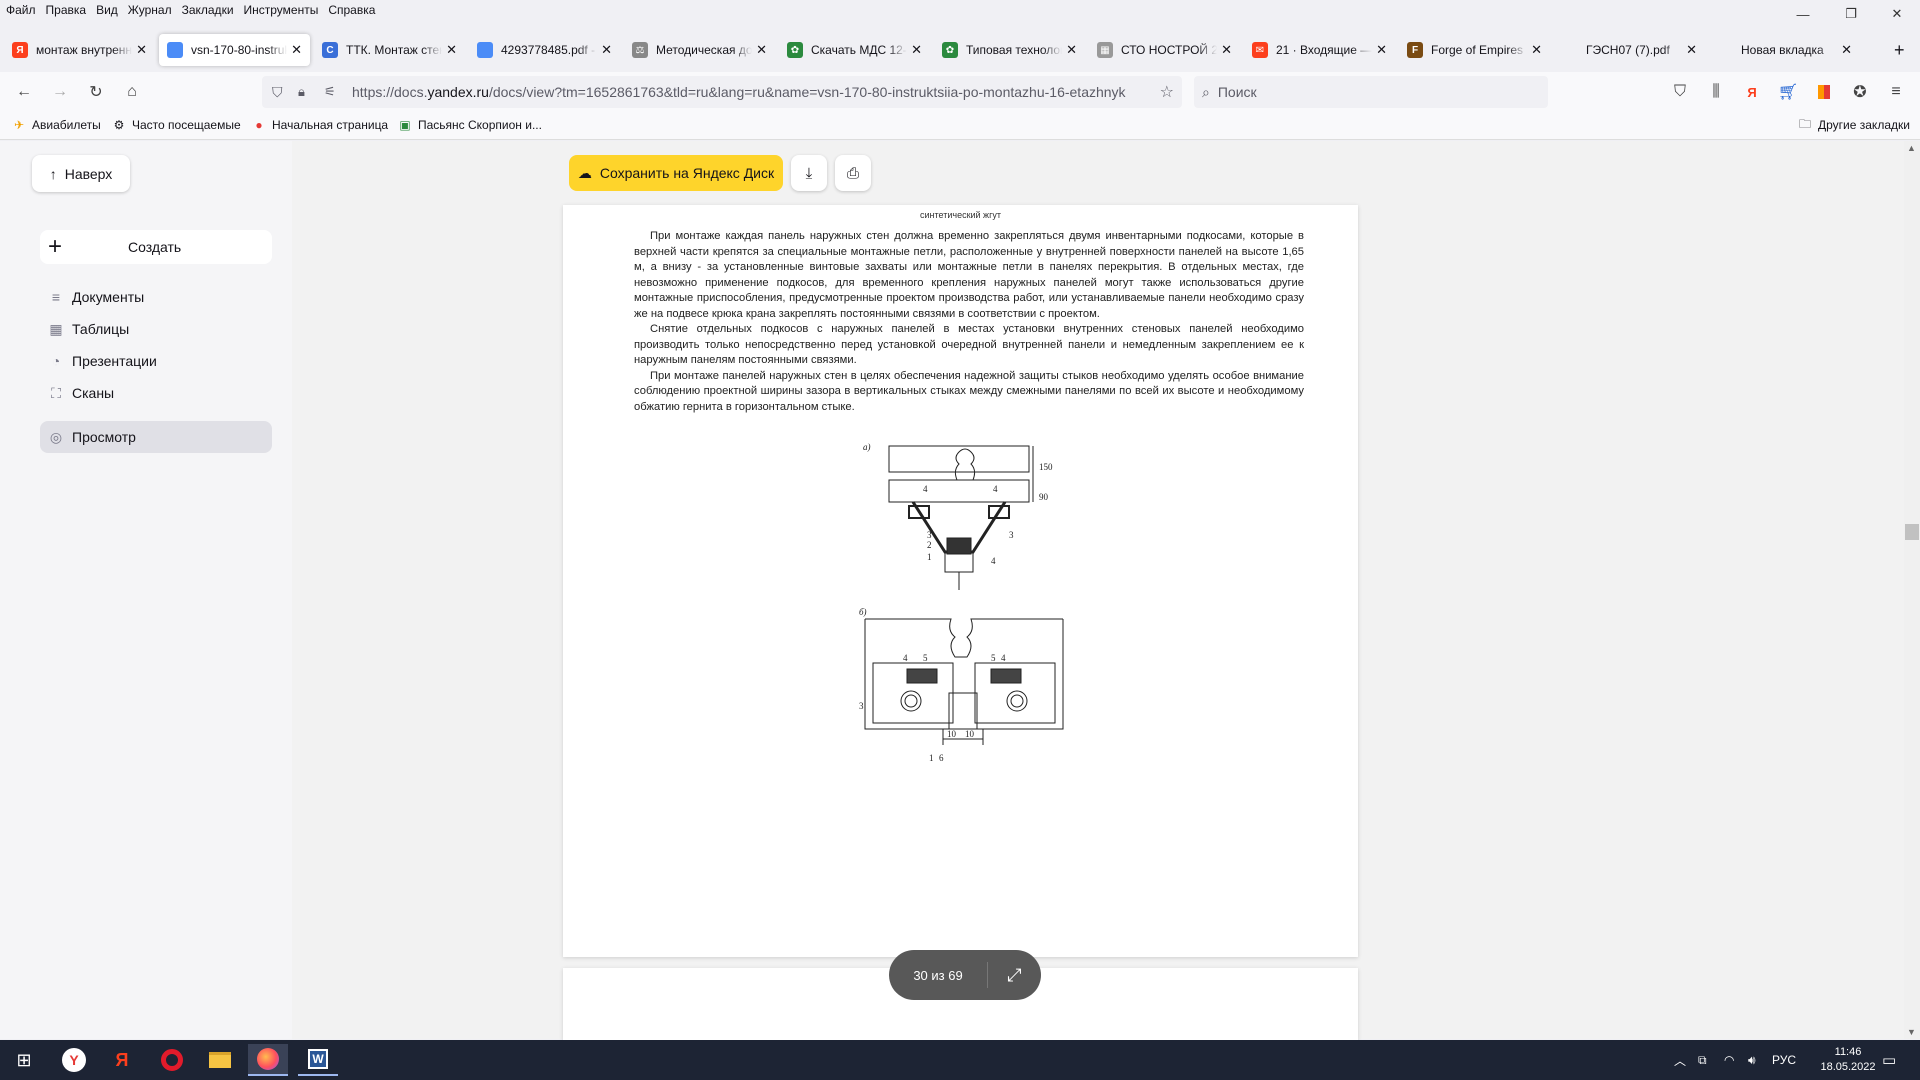  Describe the element at coordinates (301, 92) in the screenshot. I see `lock-icon: 🔒︎` at that location.